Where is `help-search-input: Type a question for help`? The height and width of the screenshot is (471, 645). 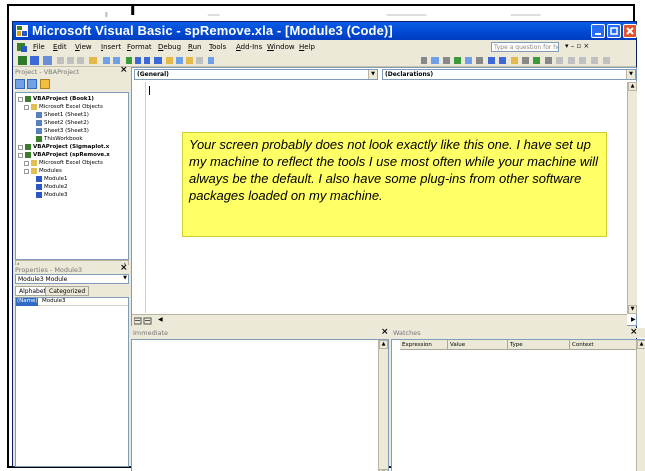
help-search-input: Type a question for help is located at coordinates (525, 47).